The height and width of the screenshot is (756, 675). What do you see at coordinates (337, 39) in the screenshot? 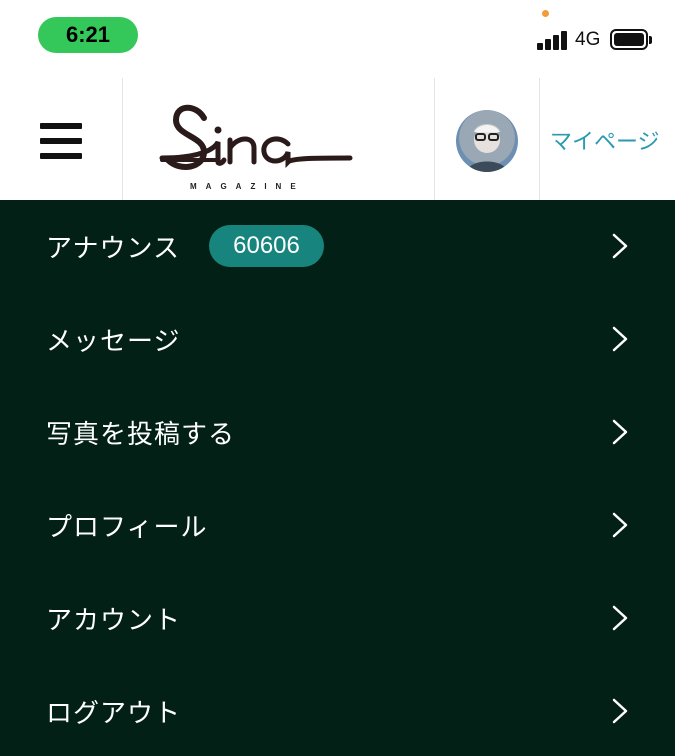
I see `status-bar: 6:21 4G` at bounding box center [337, 39].